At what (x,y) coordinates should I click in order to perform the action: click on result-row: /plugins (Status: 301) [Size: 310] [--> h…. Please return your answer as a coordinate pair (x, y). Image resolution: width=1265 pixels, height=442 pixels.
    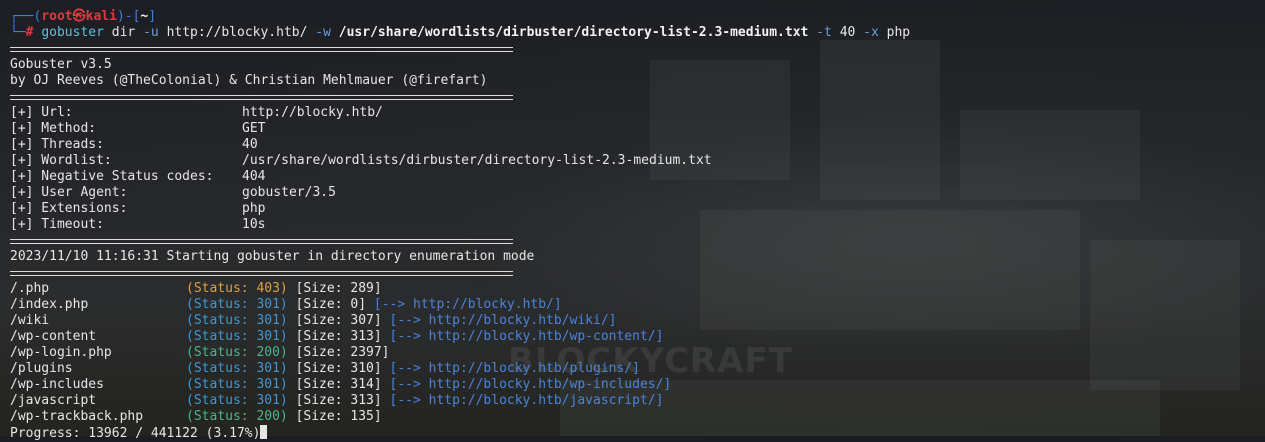
    Looking at the image, I should click on (325, 368).